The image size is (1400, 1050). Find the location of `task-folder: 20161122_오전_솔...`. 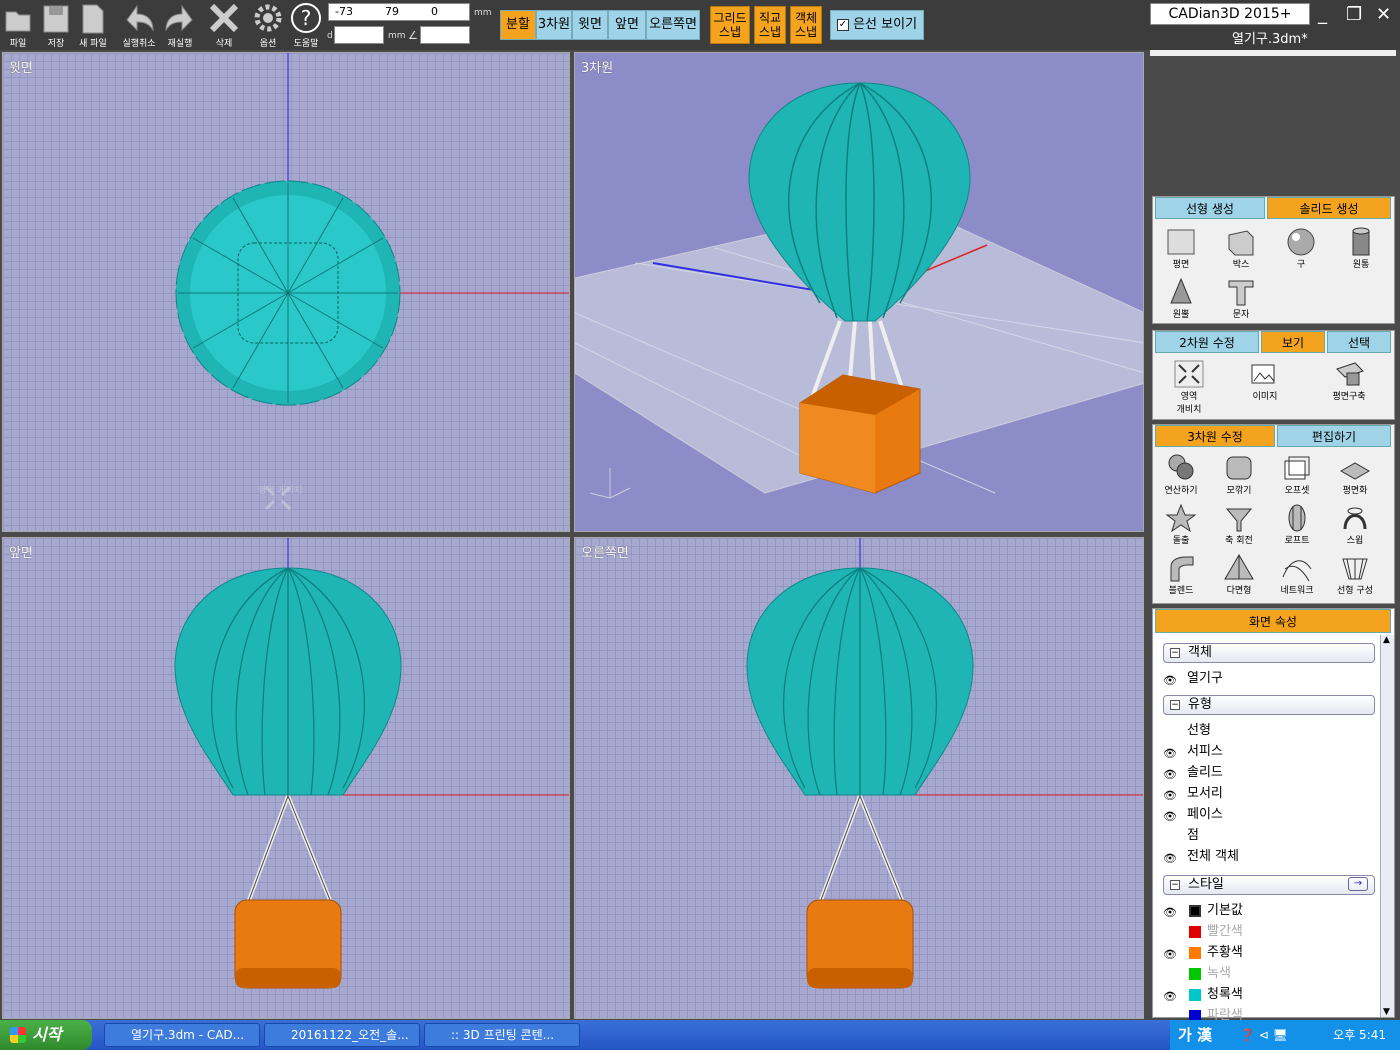

task-folder: 20161122_오전_솔... is located at coordinates (342, 1035).